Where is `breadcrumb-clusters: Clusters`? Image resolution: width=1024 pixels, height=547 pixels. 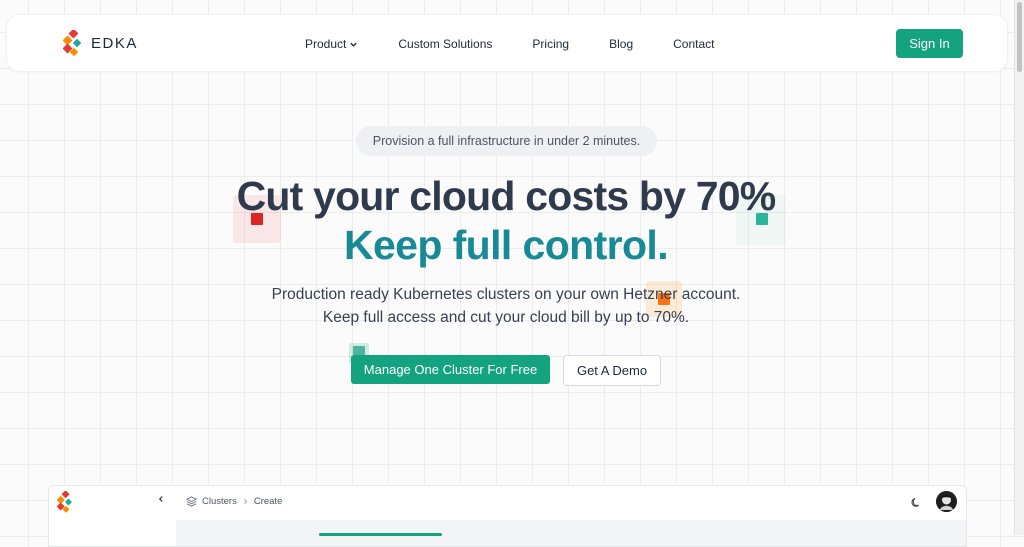
breadcrumb-clusters: Clusters is located at coordinates (219, 501).